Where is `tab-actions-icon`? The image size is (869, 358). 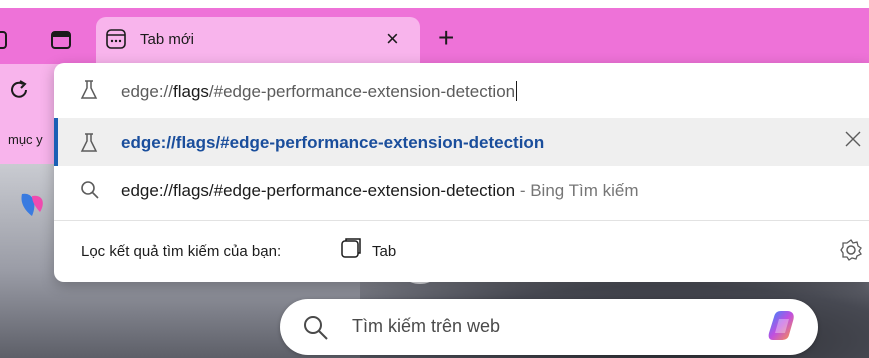
tab-actions-icon is located at coordinates (4, 40).